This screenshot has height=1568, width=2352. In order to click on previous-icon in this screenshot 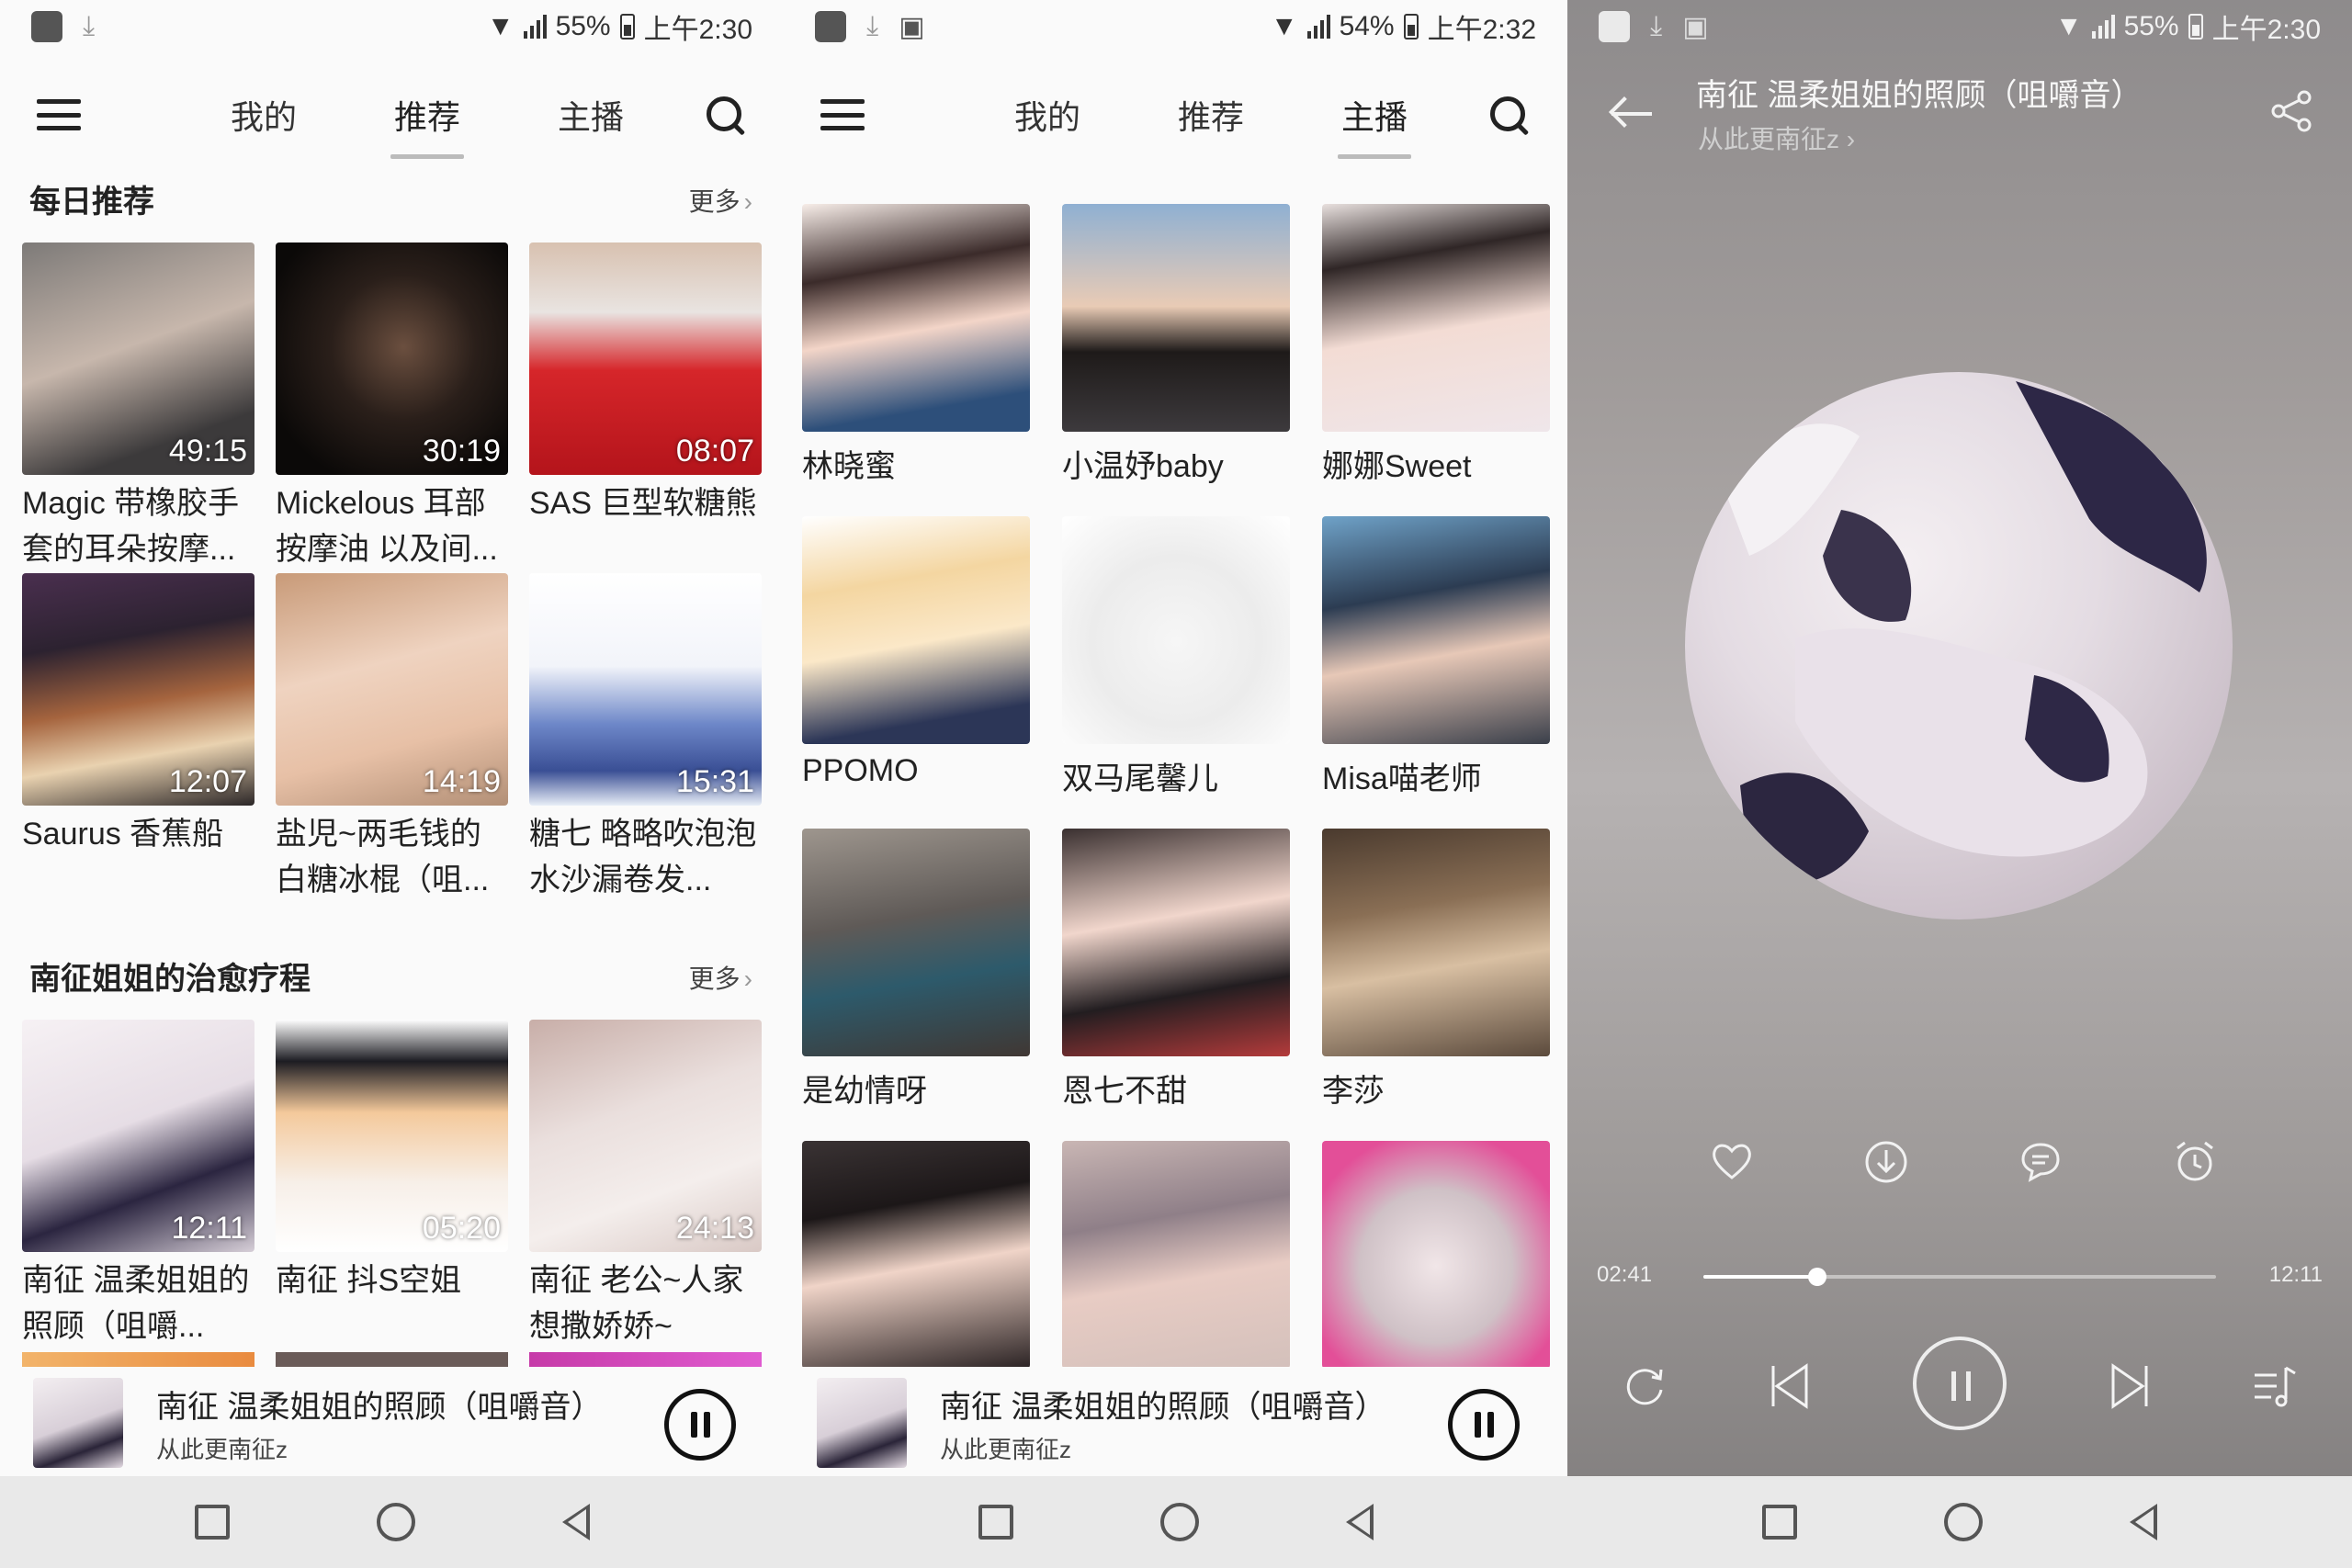, I will do `click(1790, 1386)`.